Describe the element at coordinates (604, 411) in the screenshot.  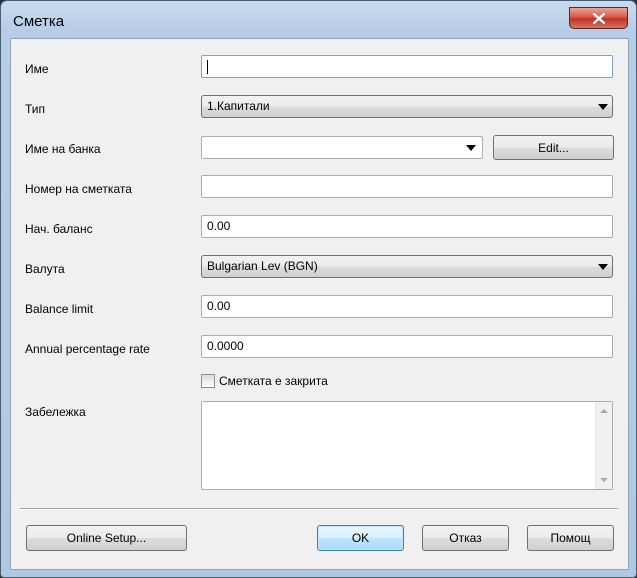
I see `scroll-up-icon` at that location.